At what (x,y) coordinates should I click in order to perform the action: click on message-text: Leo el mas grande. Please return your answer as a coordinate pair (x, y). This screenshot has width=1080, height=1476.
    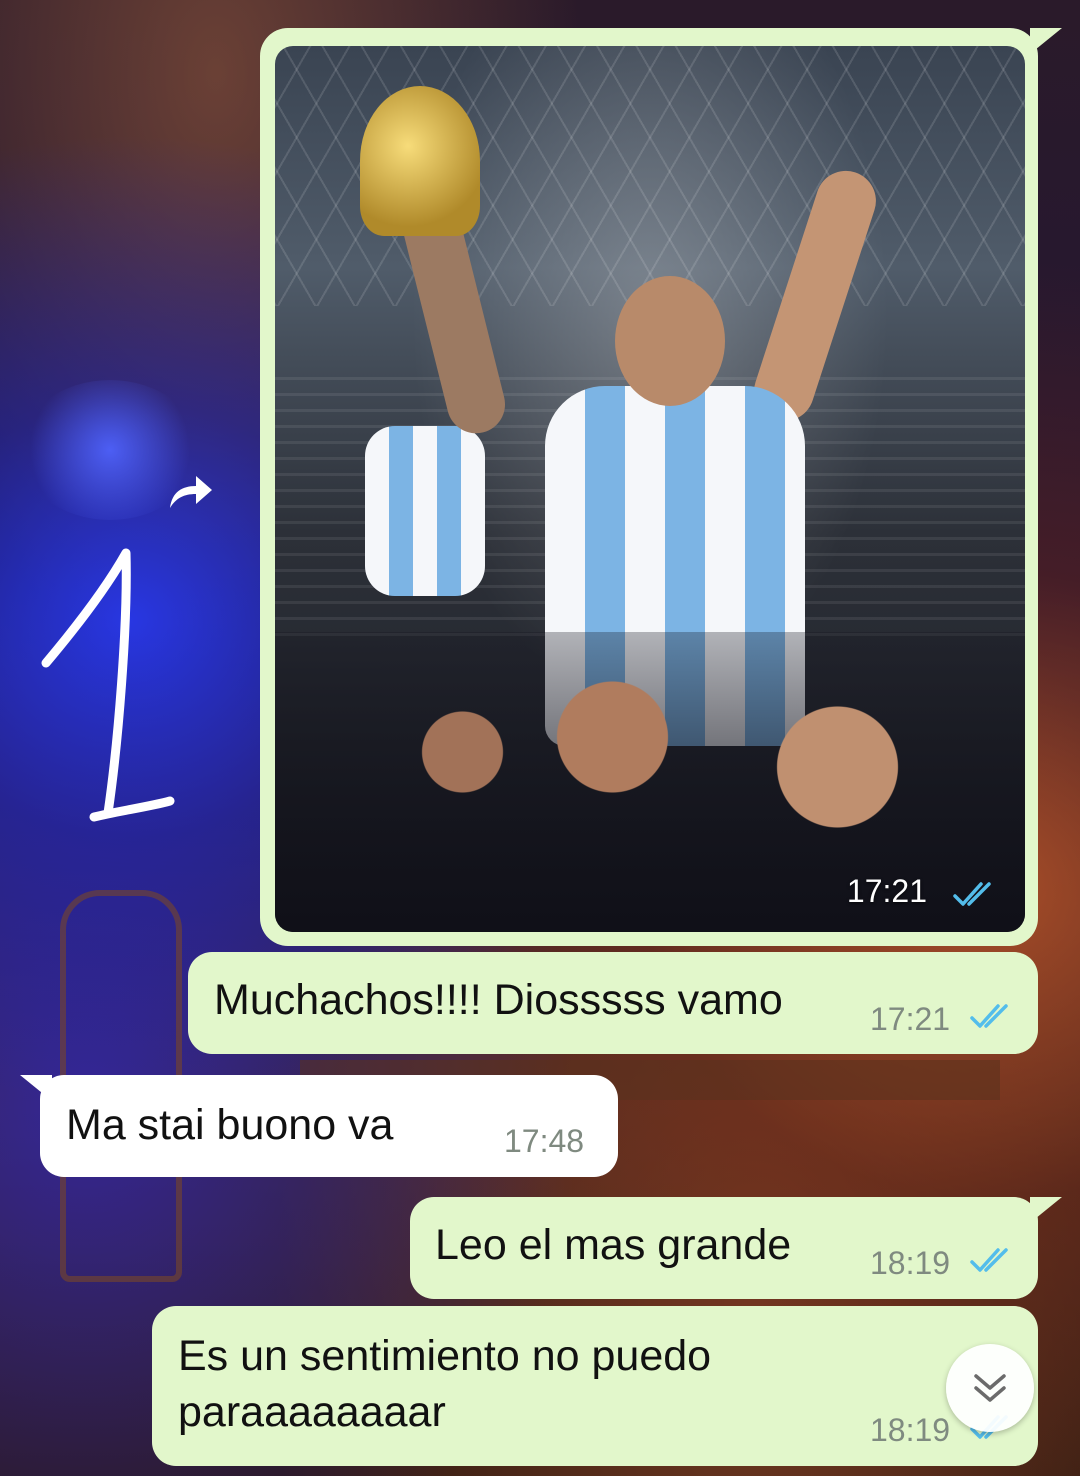
    Looking at the image, I should click on (613, 1245).